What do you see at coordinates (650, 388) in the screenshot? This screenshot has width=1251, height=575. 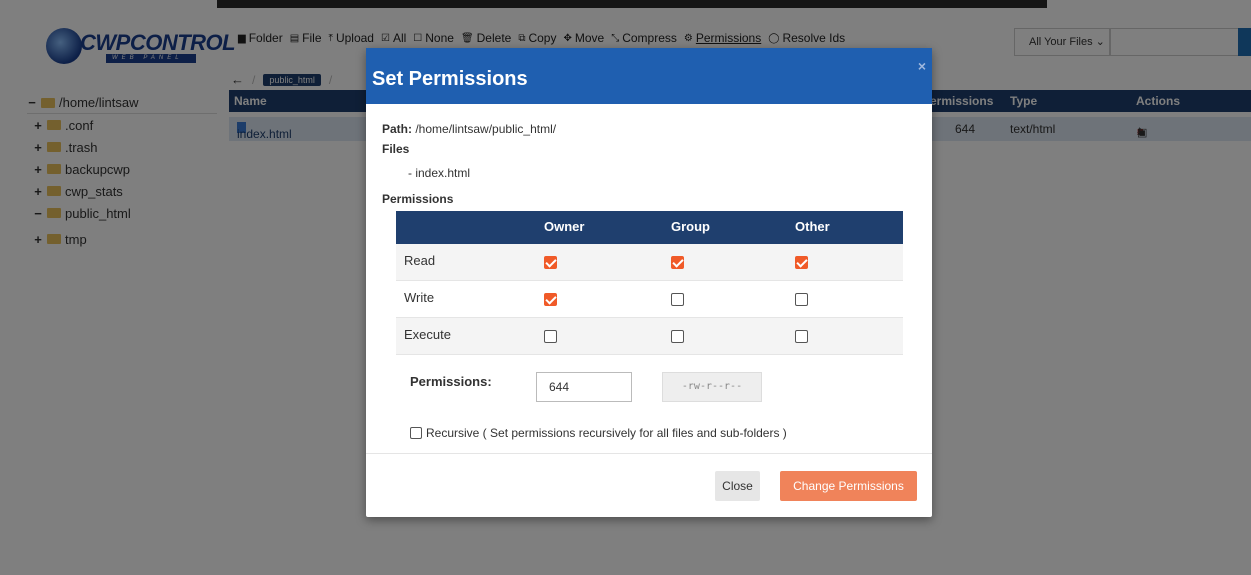 I see `permissions-value-row: Permissions: 644 -rw-r--r--` at bounding box center [650, 388].